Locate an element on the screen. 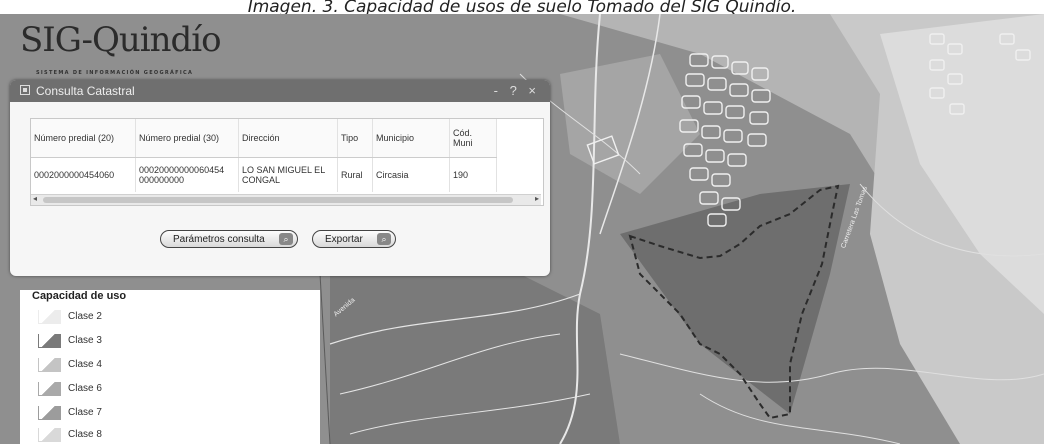 The width and height of the screenshot is (1044, 444). scroll-right-icon: ▸ is located at coordinates (537, 198).